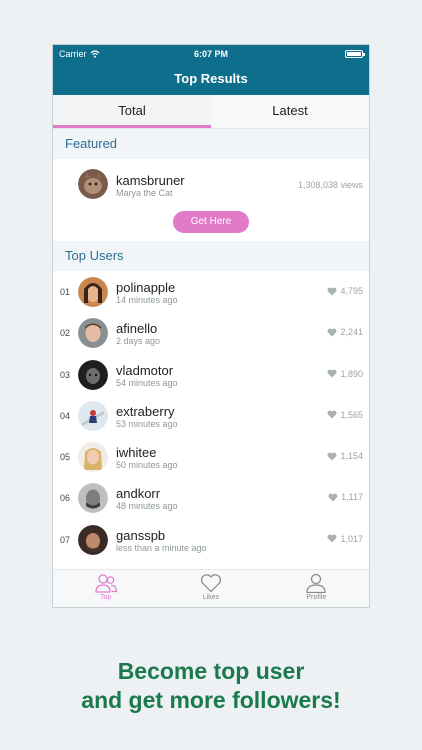  I want to click on segment-tabs: Total Latest, so click(211, 112).